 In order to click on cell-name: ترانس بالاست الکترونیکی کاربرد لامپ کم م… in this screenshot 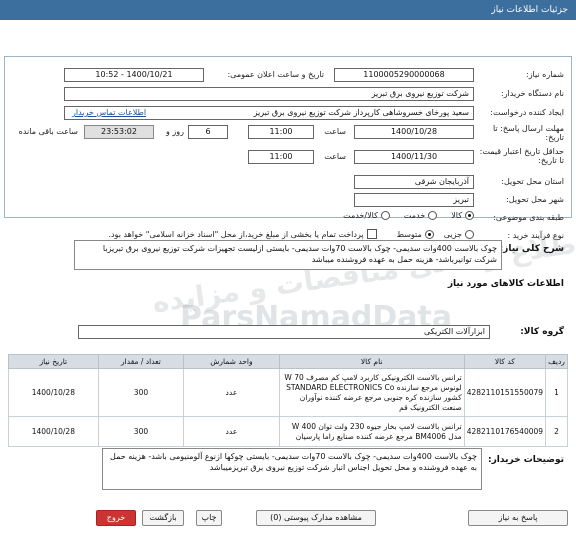, I will do `click(371, 392)`.